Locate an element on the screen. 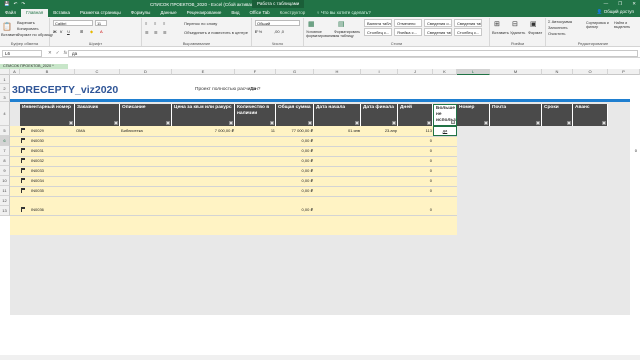 The width and height of the screenshot is (640, 360). row-header-5: 5 is located at coordinates (5, 131).